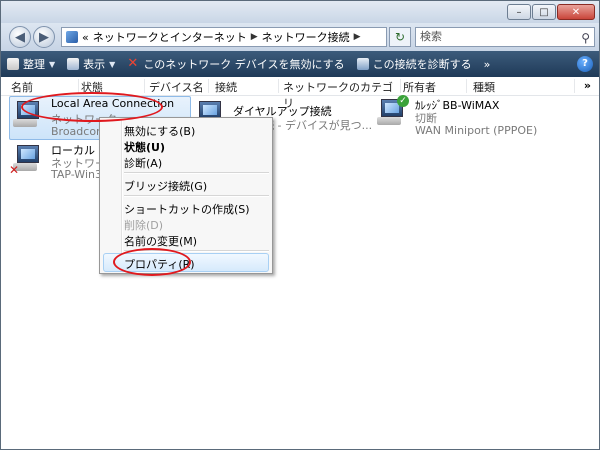 Image resolution: width=600 pixels, height=450 pixels. I want to click on connection-device: WAN Miniport (PPPOE), so click(476, 130).